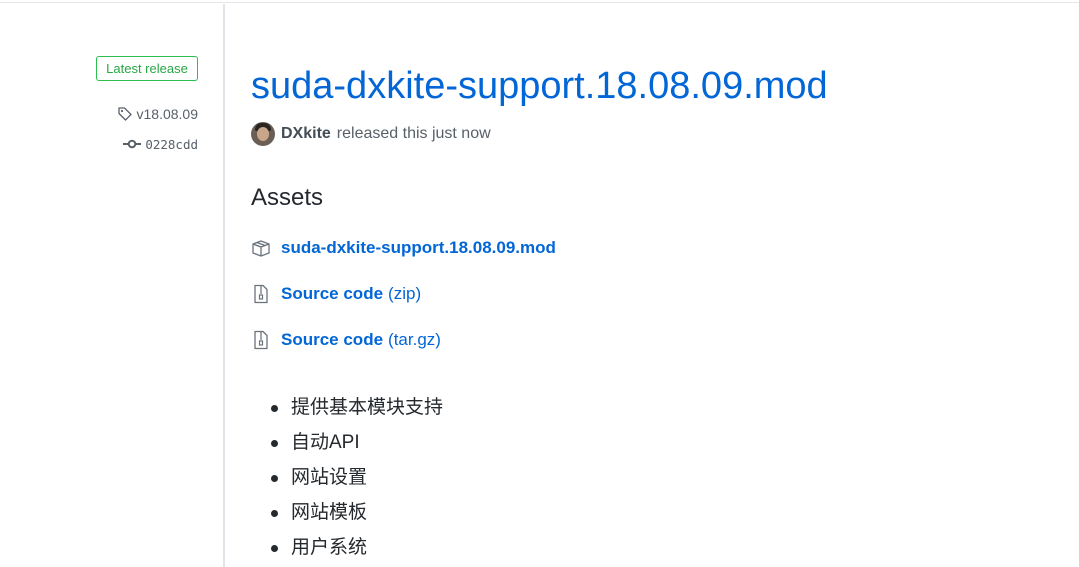 This screenshot has height=567, width=1079. What do you see at coordinates (147, 68) in the screenshot?
I see `latest-release-badge: Latest release` at bounding box center [147, 68].